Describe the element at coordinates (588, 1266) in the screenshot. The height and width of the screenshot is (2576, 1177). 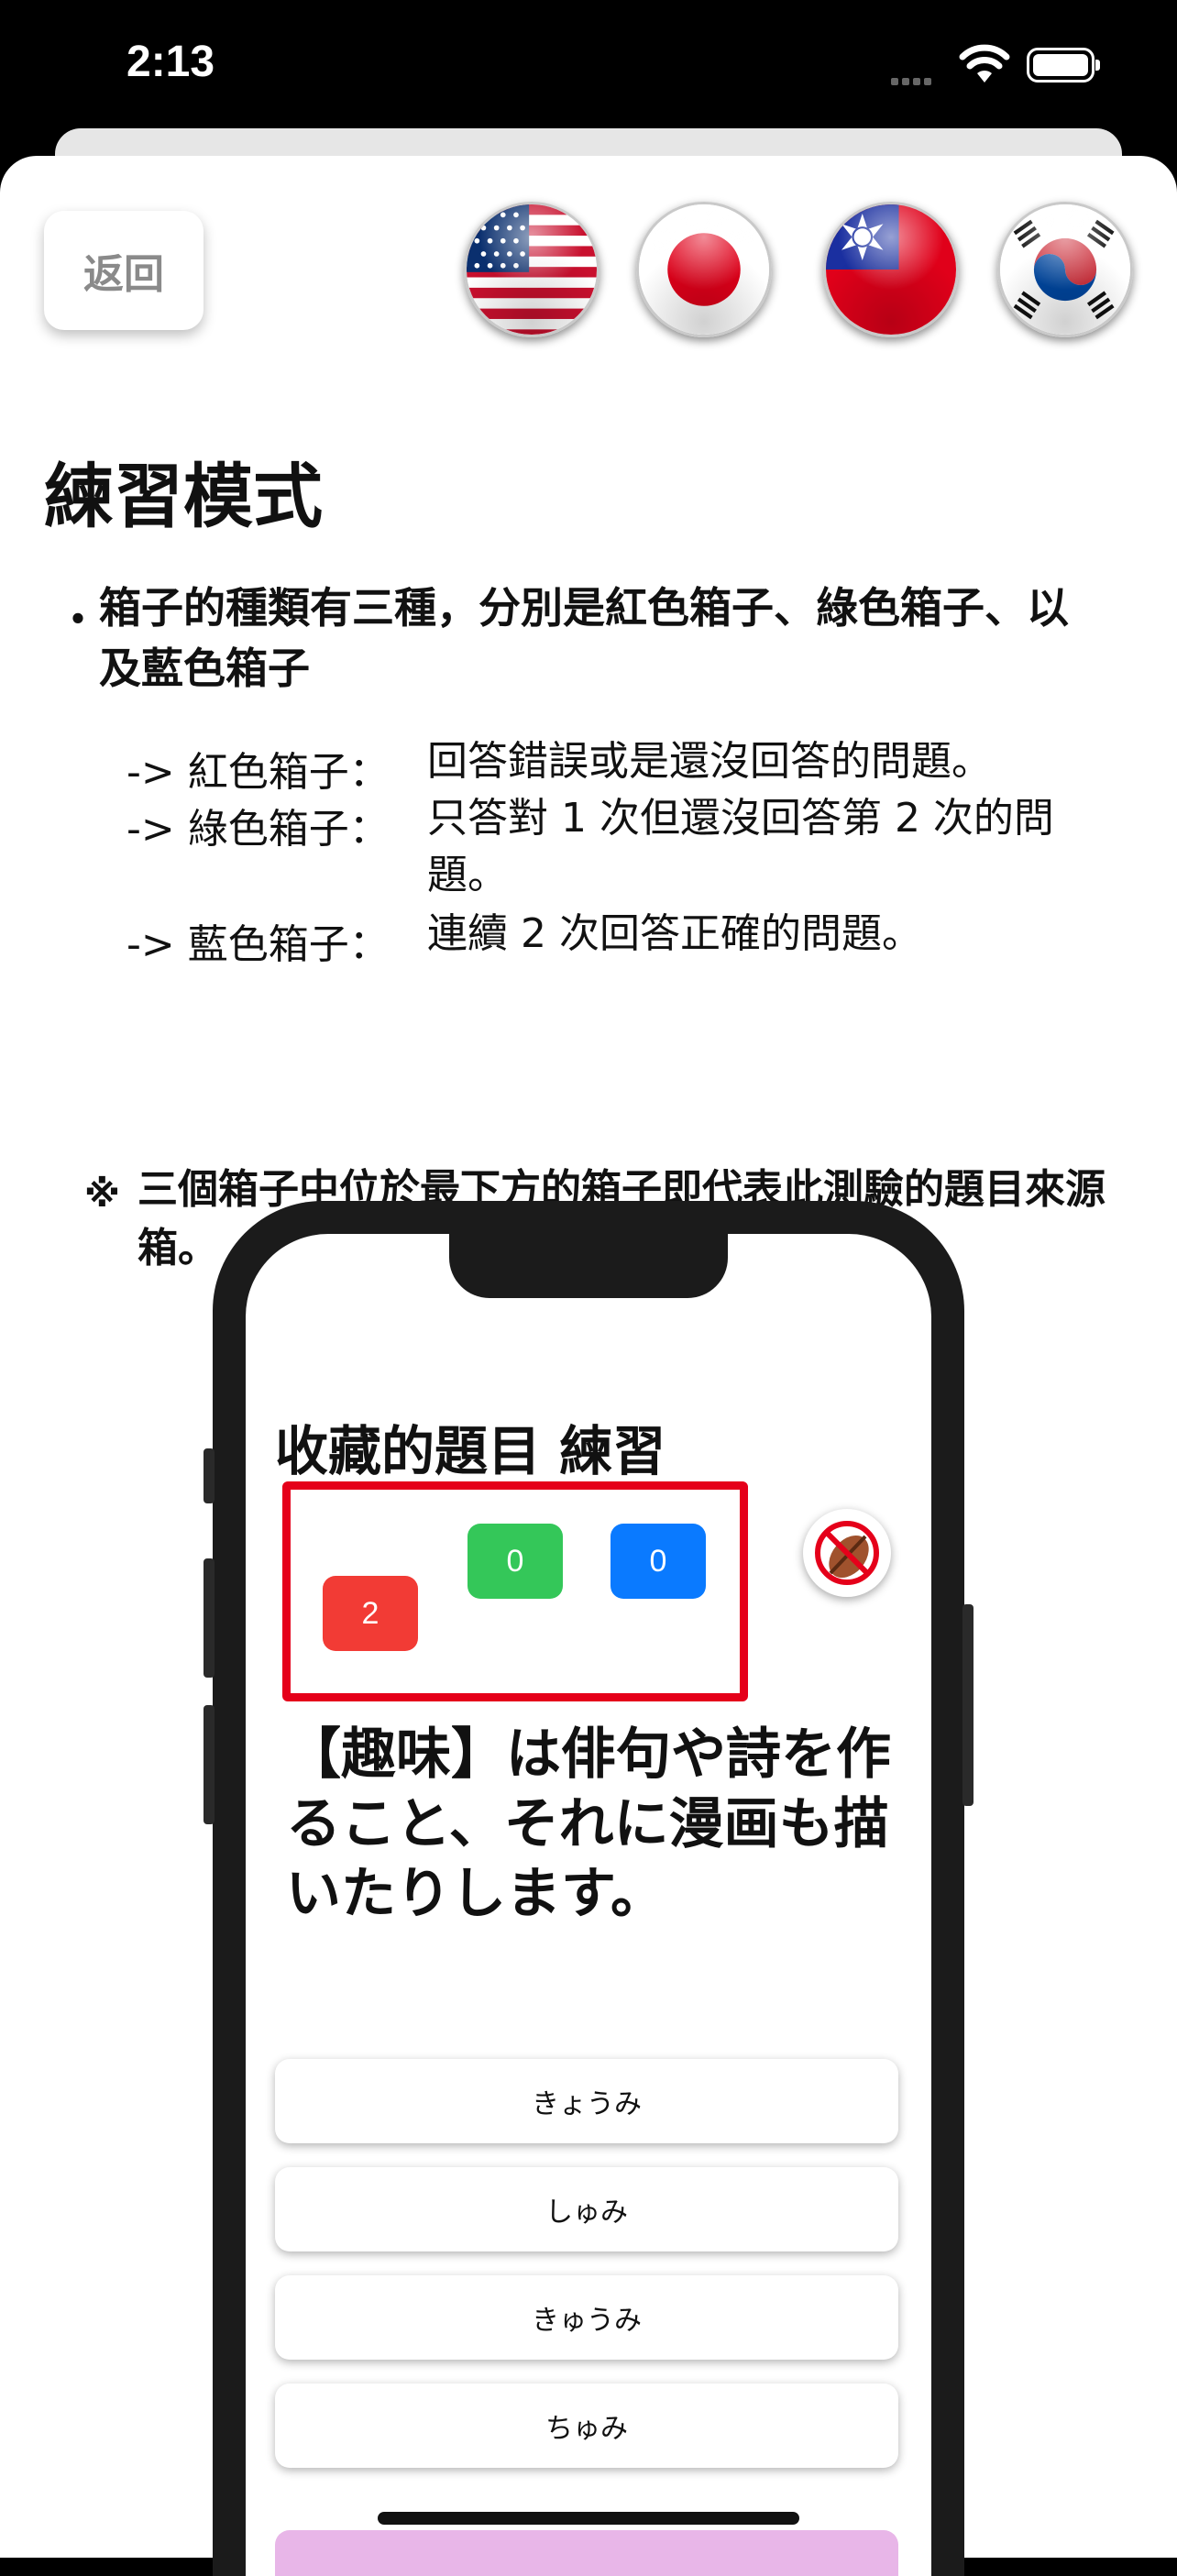
I see `phone-notch` at that location.